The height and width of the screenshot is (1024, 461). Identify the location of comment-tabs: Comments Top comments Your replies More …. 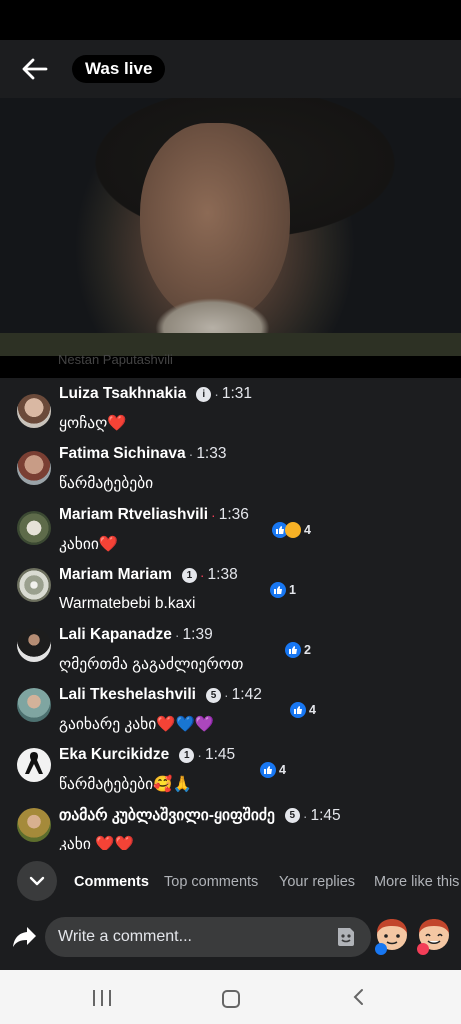
(230, 881).